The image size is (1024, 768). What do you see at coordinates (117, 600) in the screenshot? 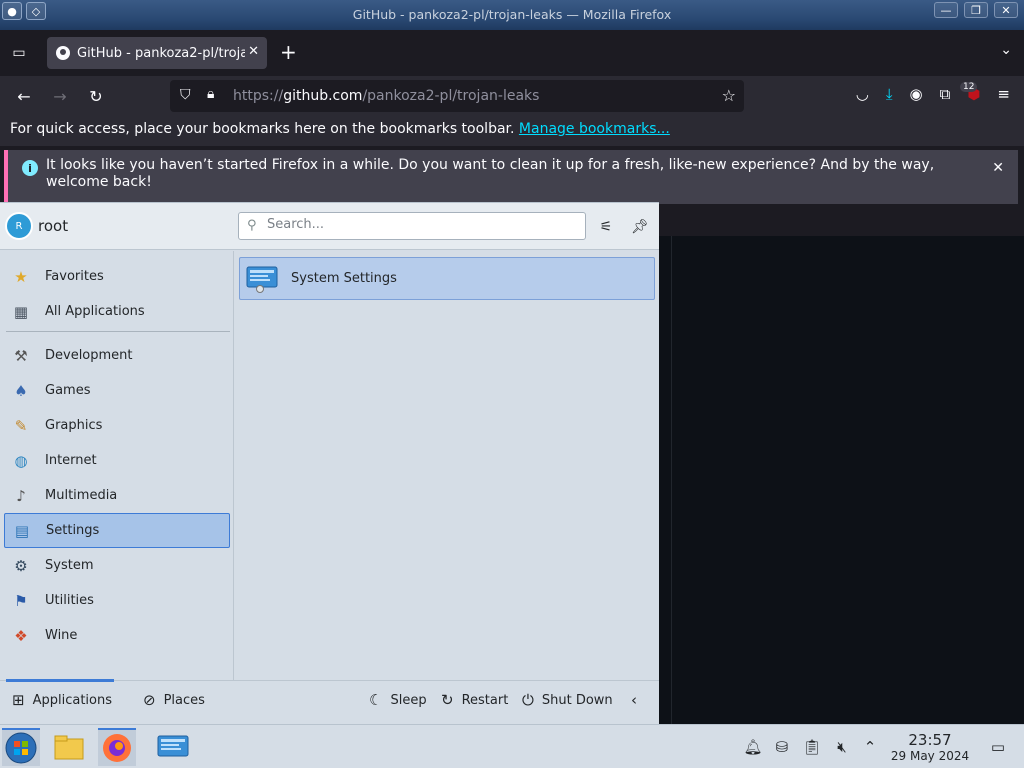
I see `category-utilities: ⚑ Utilities` at bounding box center [117, 600].